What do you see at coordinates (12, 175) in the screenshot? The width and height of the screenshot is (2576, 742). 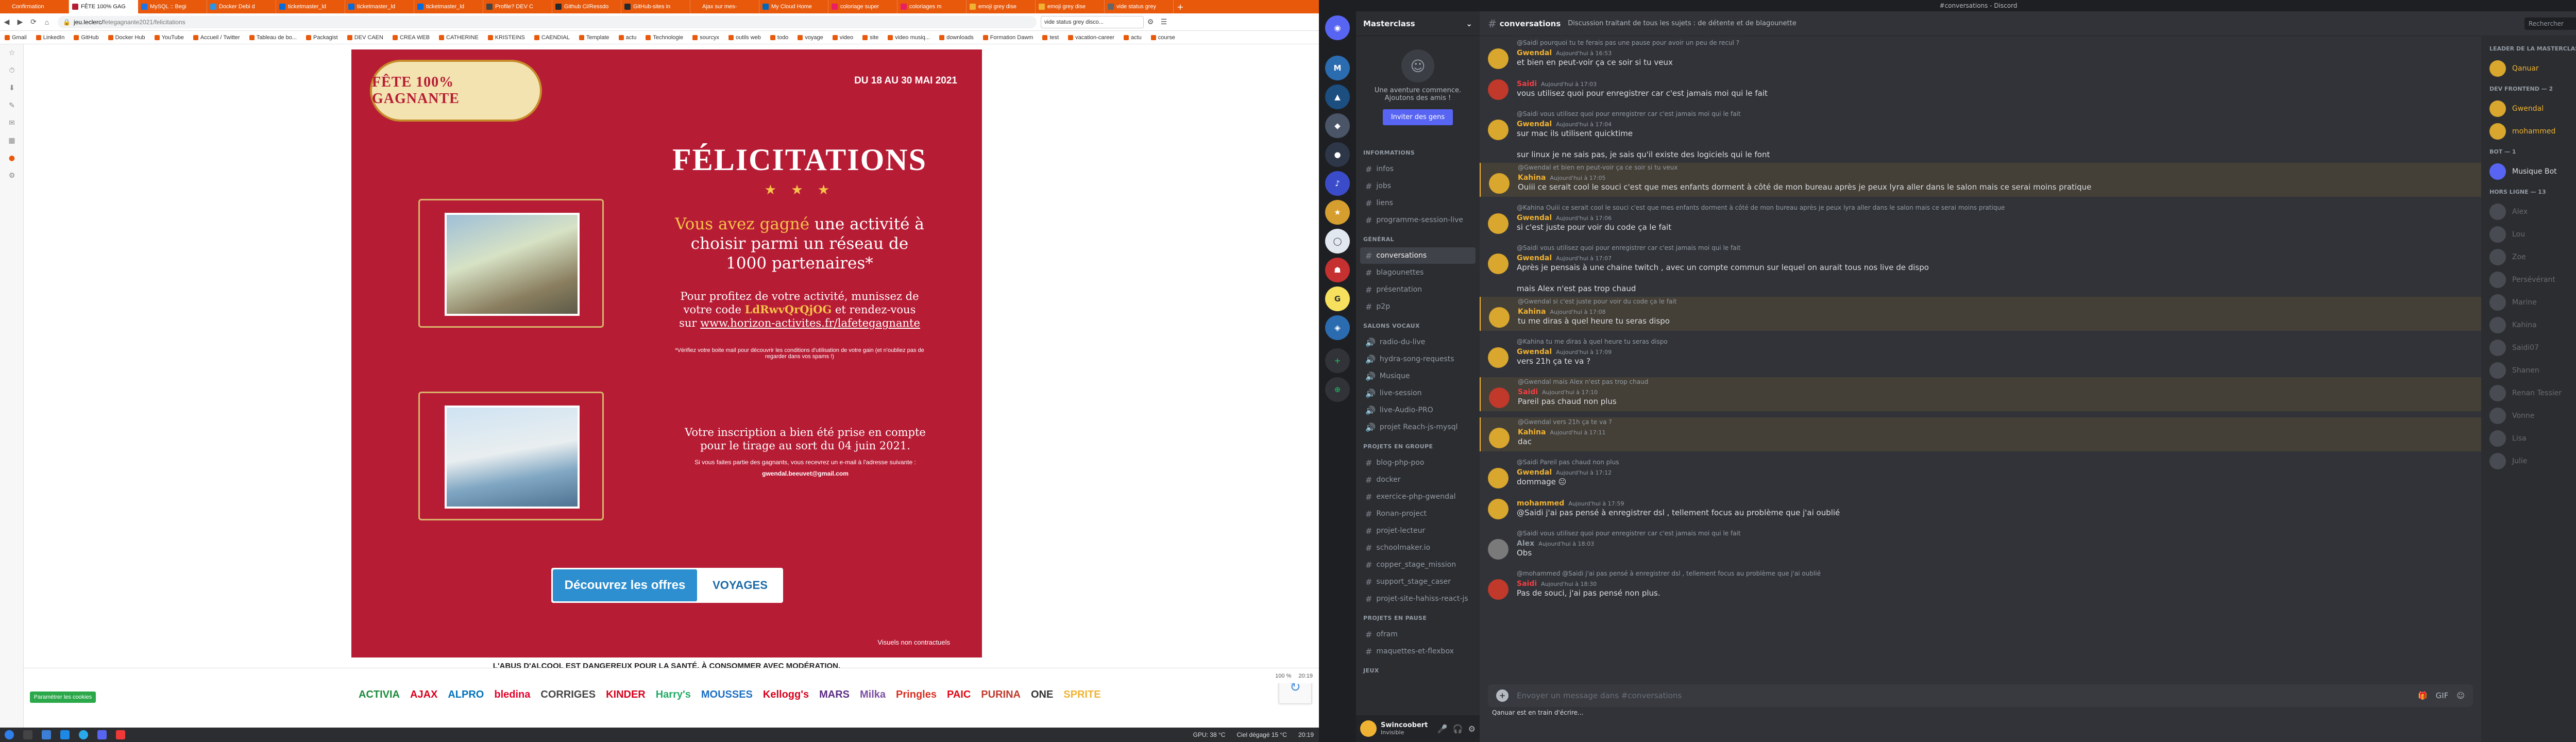 I see `settings-icon: ⚙` at bounding box center [12, 175].